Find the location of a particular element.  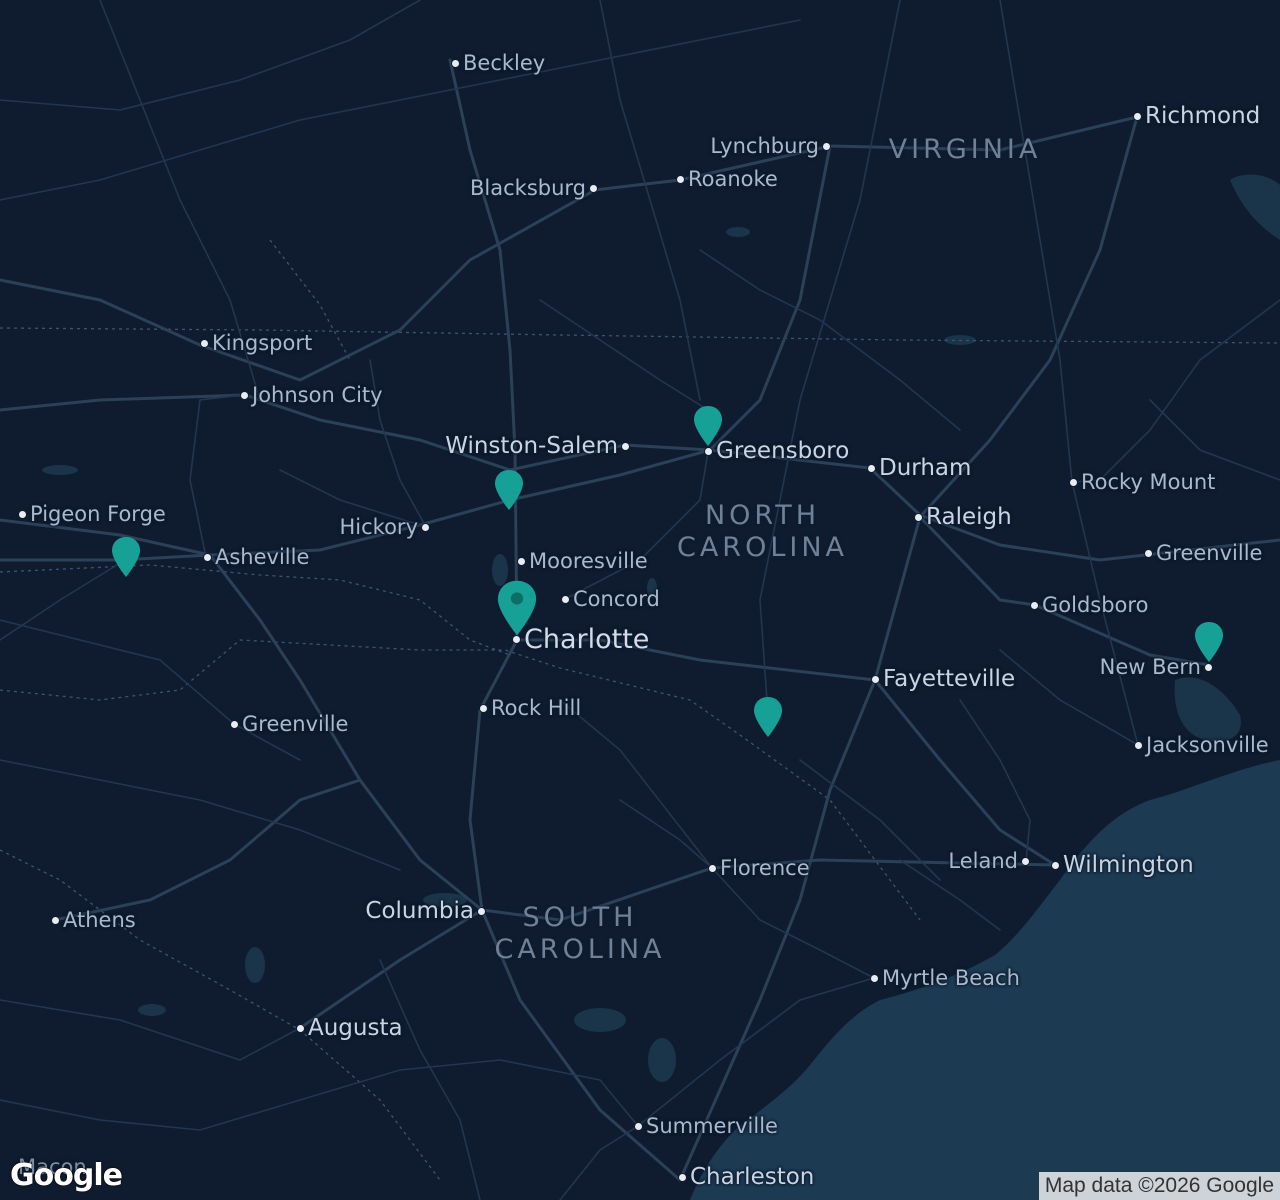

google-logo: Google is located at coordinates (66, 1175).